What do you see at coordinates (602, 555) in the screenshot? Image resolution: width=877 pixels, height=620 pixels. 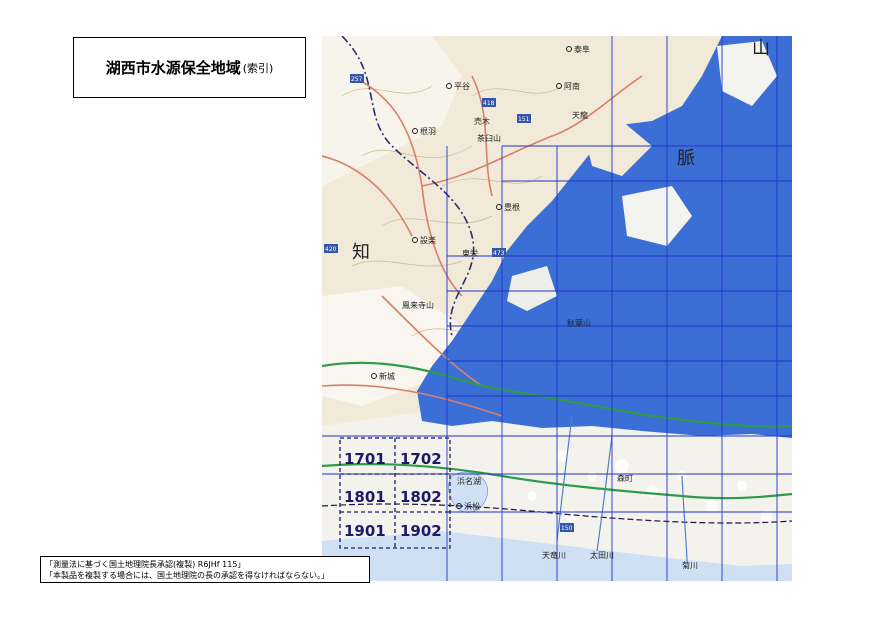 I see `river-label: 太田川` at bounding box center [602, 555].